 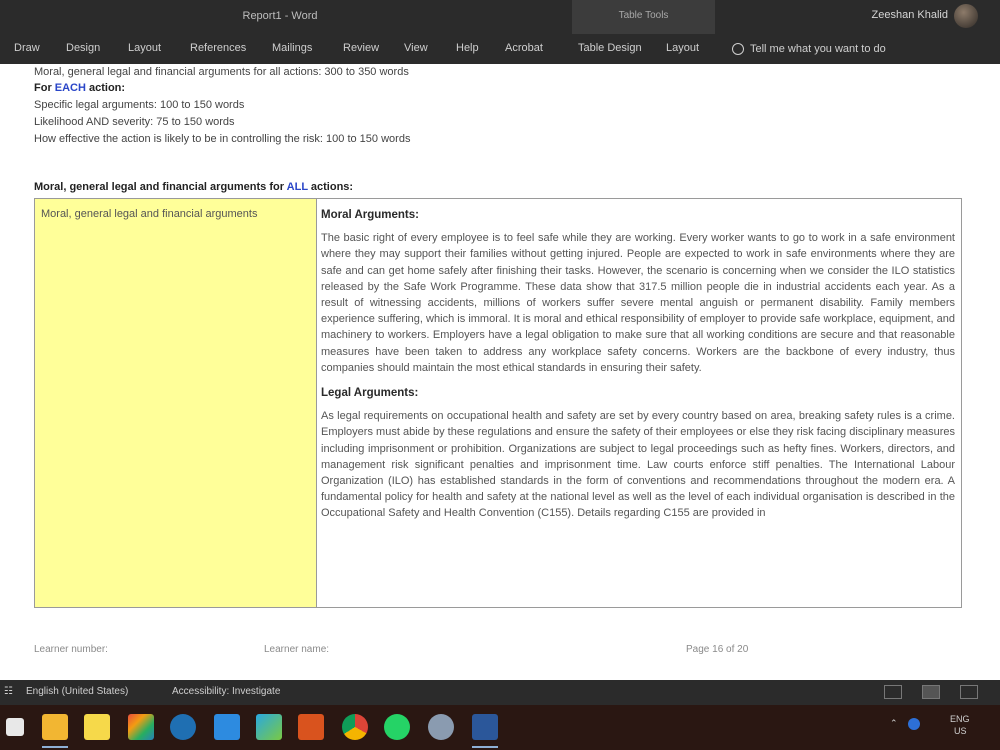 What do you see at coordinates (914, 724) in the screenshot?
I see `tray-app-icon` at bounding box center [914, 724].